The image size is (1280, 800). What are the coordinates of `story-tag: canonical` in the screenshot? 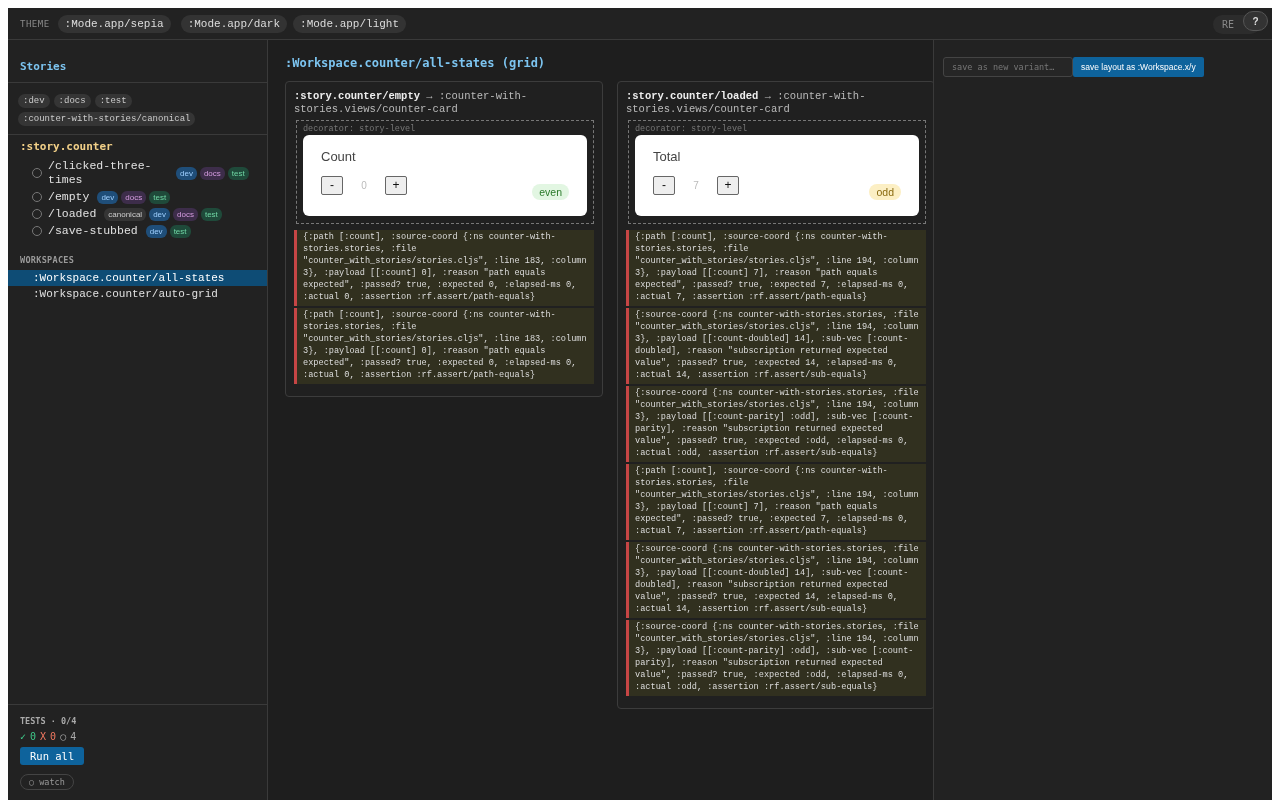 It's located at (125, 214).